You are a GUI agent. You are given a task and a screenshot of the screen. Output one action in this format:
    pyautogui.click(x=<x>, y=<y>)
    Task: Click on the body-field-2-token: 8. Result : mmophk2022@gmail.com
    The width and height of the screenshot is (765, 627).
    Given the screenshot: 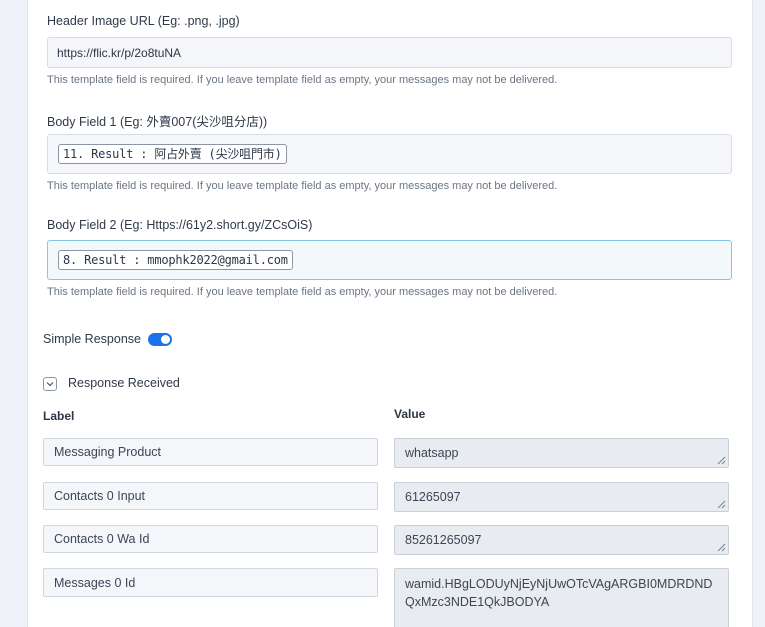 What is the action you would take?
    pyautogui.click(x=175, y=260)
    